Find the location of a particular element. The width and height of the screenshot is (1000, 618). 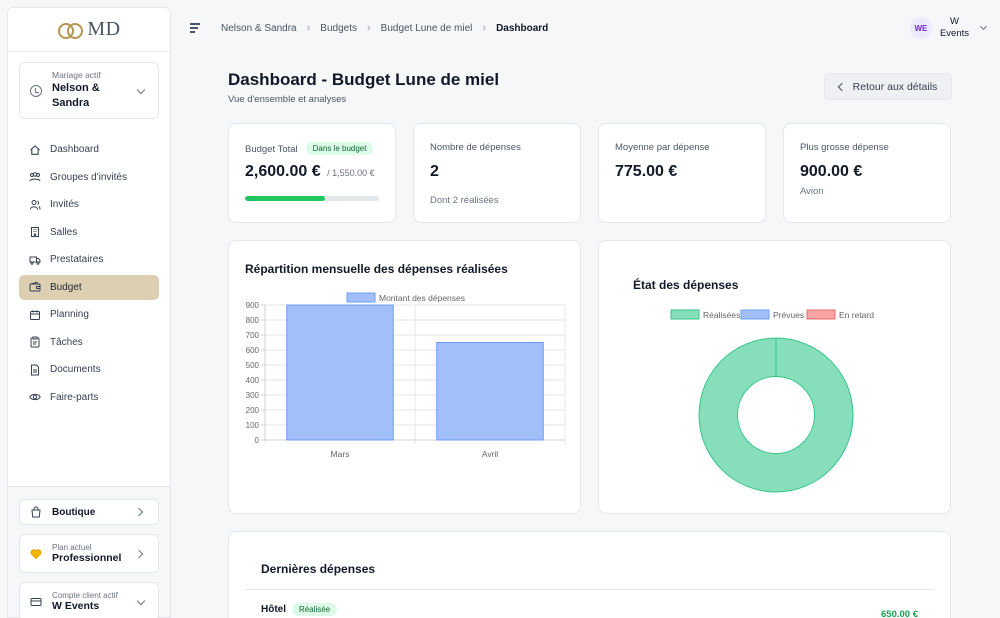

chevron-right-icon is located at coordinates (139, 553).